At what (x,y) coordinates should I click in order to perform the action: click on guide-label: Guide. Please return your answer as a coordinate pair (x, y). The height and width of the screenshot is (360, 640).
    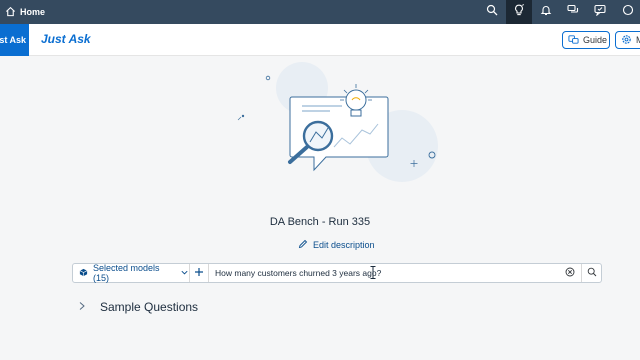
    Looking at the image, I should click on (595, 40).